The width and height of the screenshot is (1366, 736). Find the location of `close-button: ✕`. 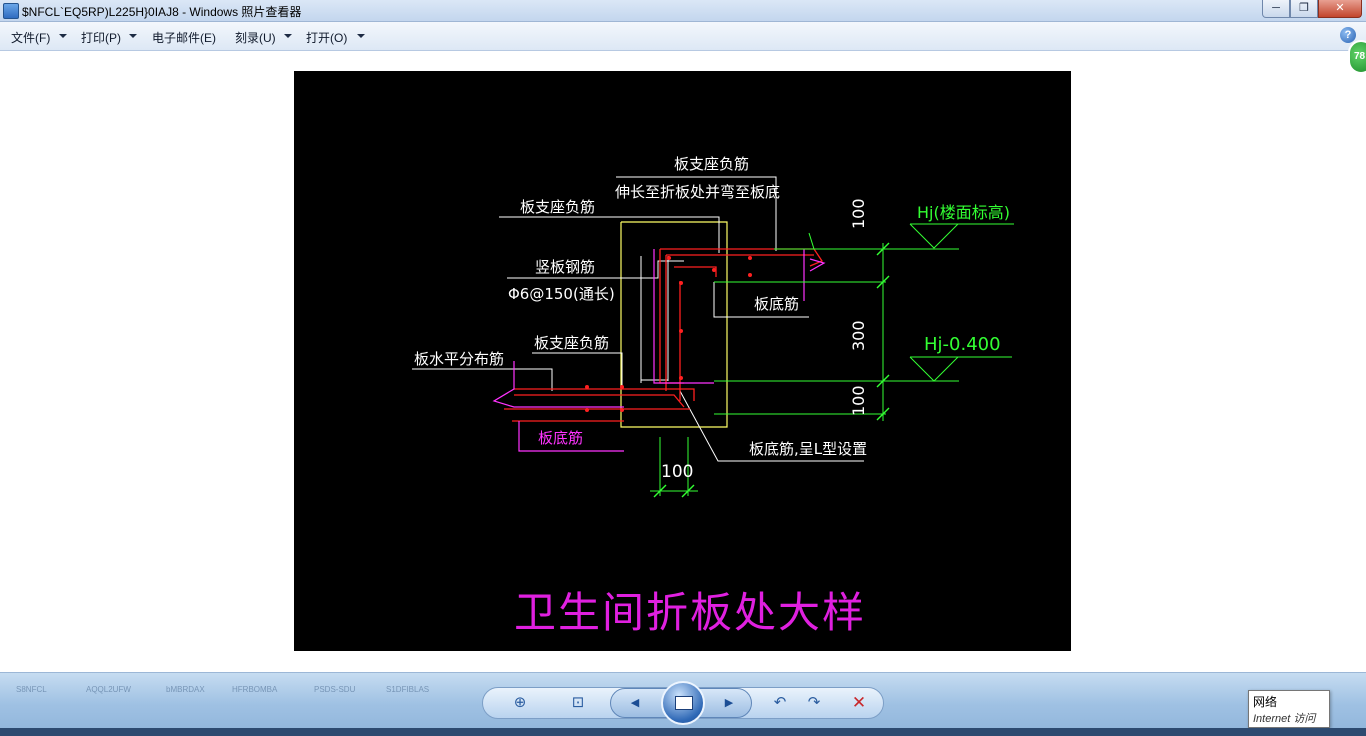

close-button: ✕ is located at coordinates (1340, 9).